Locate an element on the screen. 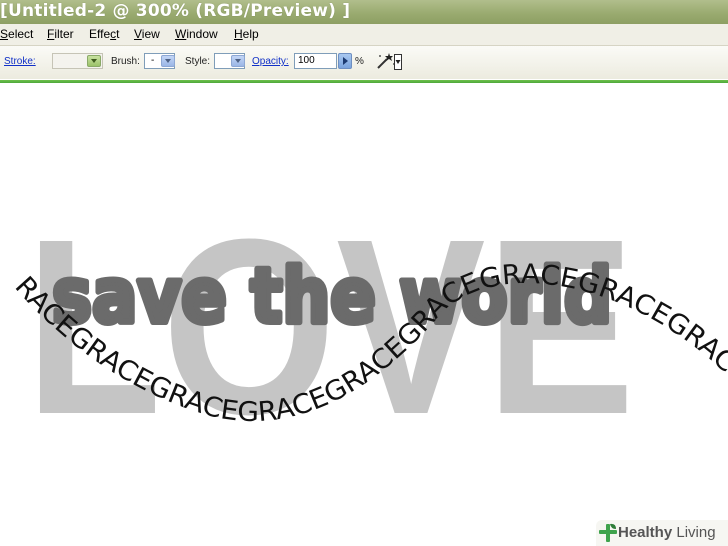 This screenshot has width=728, height=546. menu-bar: Select Filter Effect View Window Help is located at coordinates (364, 35).